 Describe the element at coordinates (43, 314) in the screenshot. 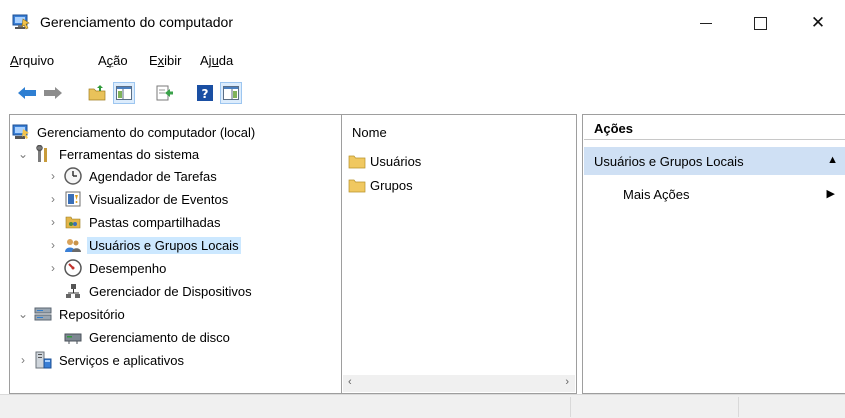

I see `storage-icon` at that location.